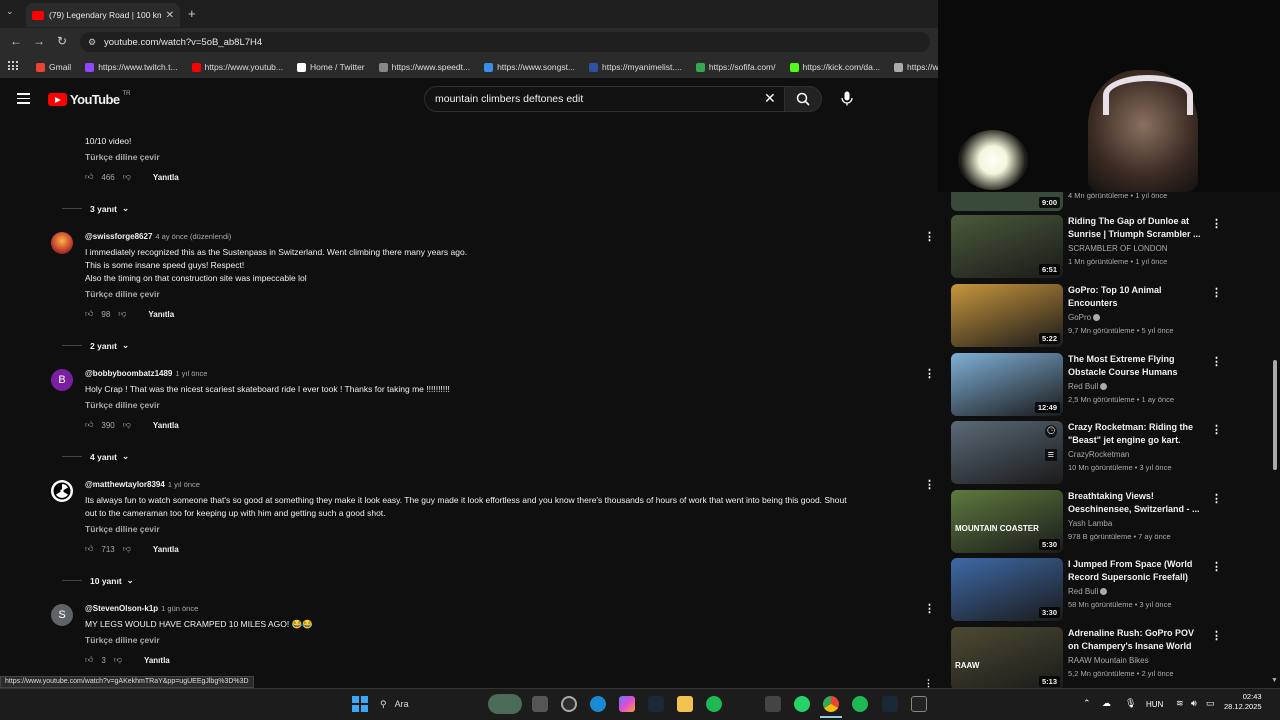 Image resolution: width=1280 pixels, height=720 pixels. Describe the element at coordinates (192, 13) in the screenshot. I see `new-tab-button: +` at that location.